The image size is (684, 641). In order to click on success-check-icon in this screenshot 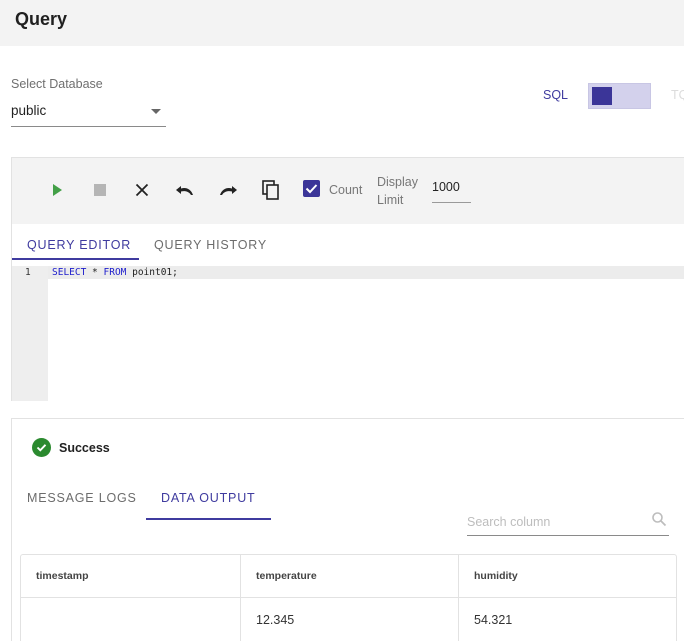, I will do `click(41, 447)`.